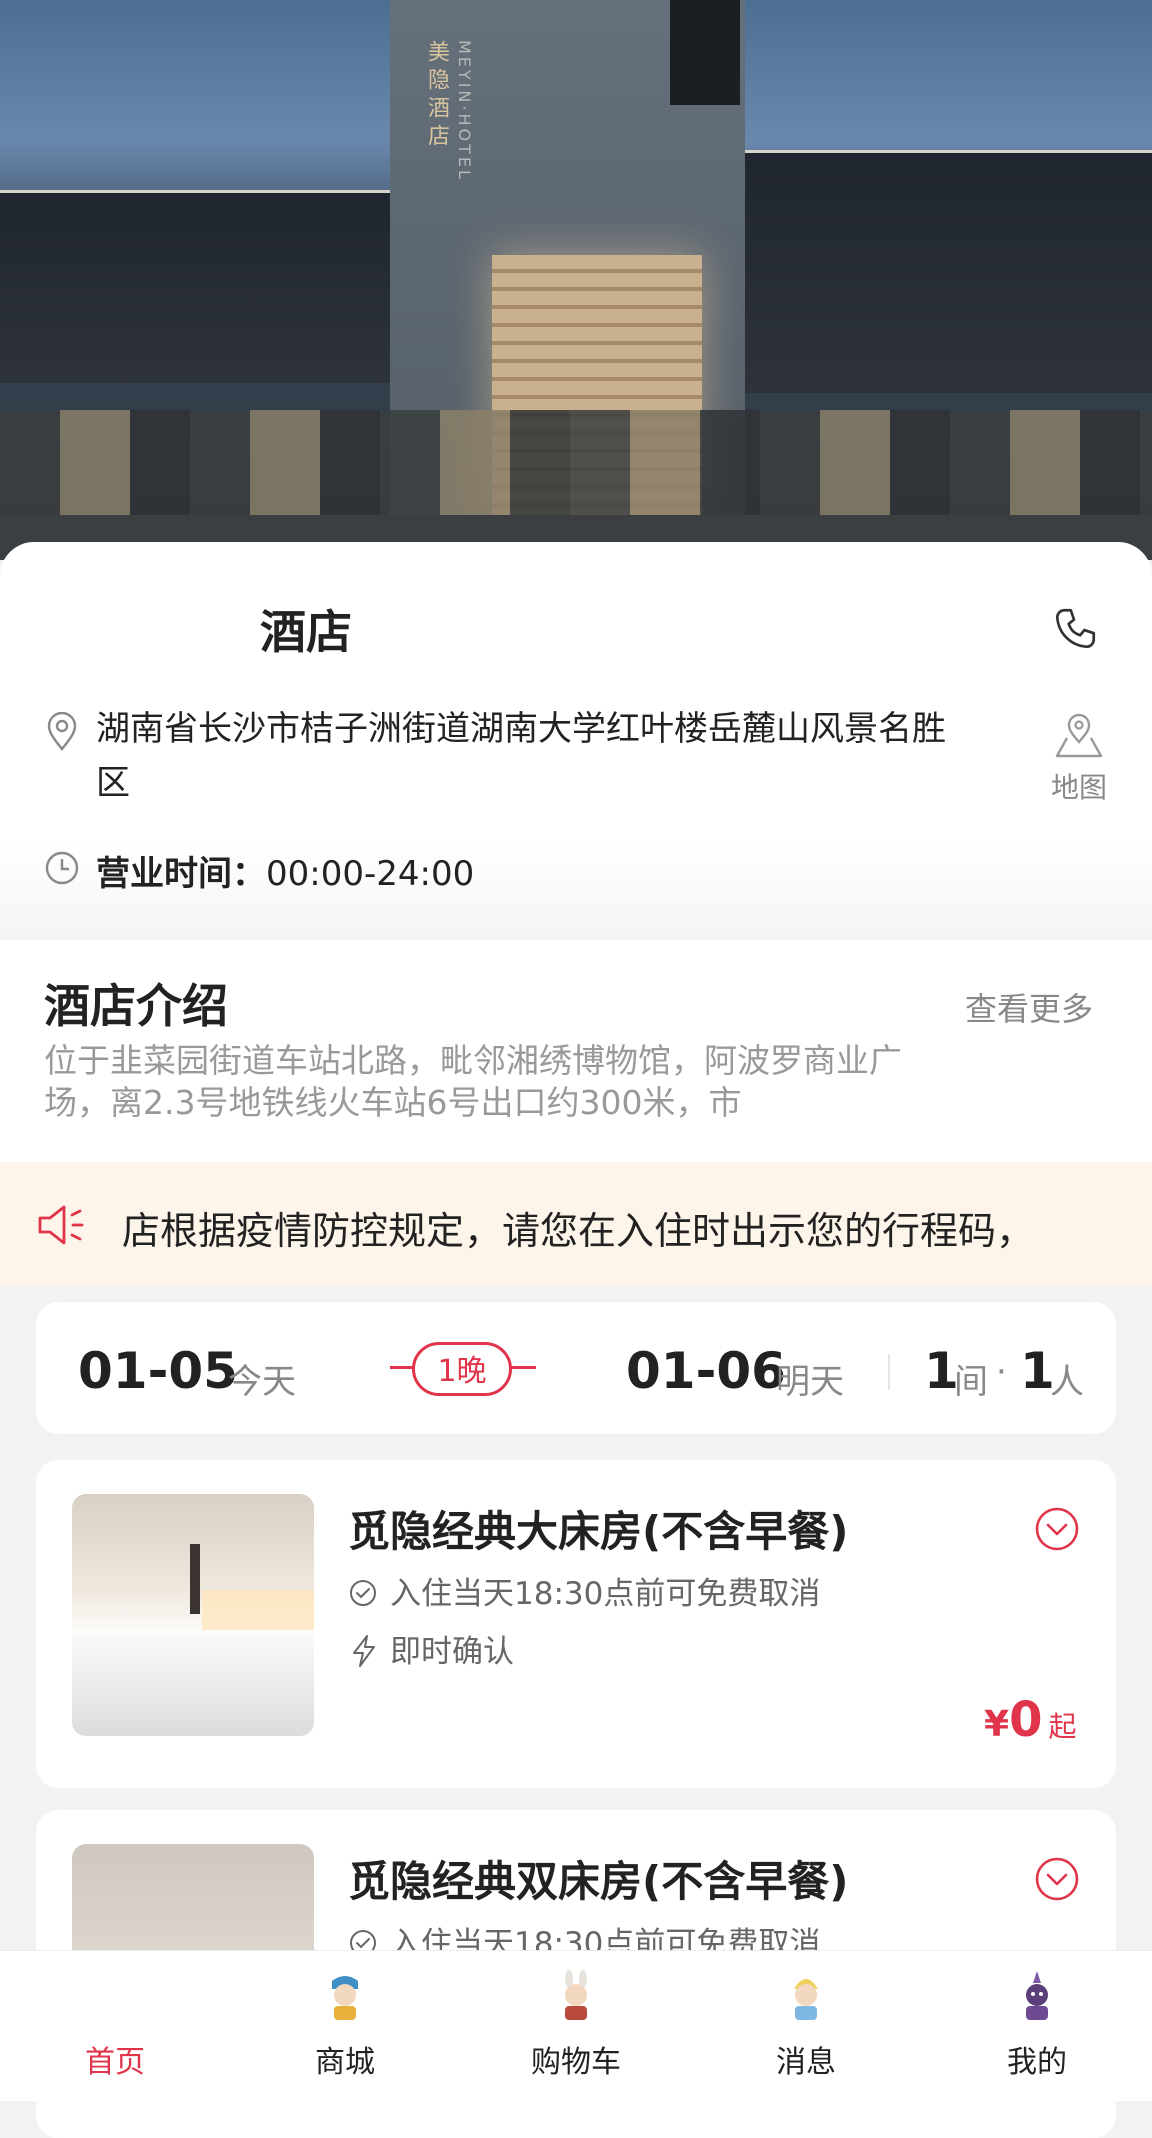 The height and width of the screenshot is (2138, 1152). What do you see at coordinates (193, 1615) in the screenshot?
I see `room-photo` at bounding box center [193, 1615].